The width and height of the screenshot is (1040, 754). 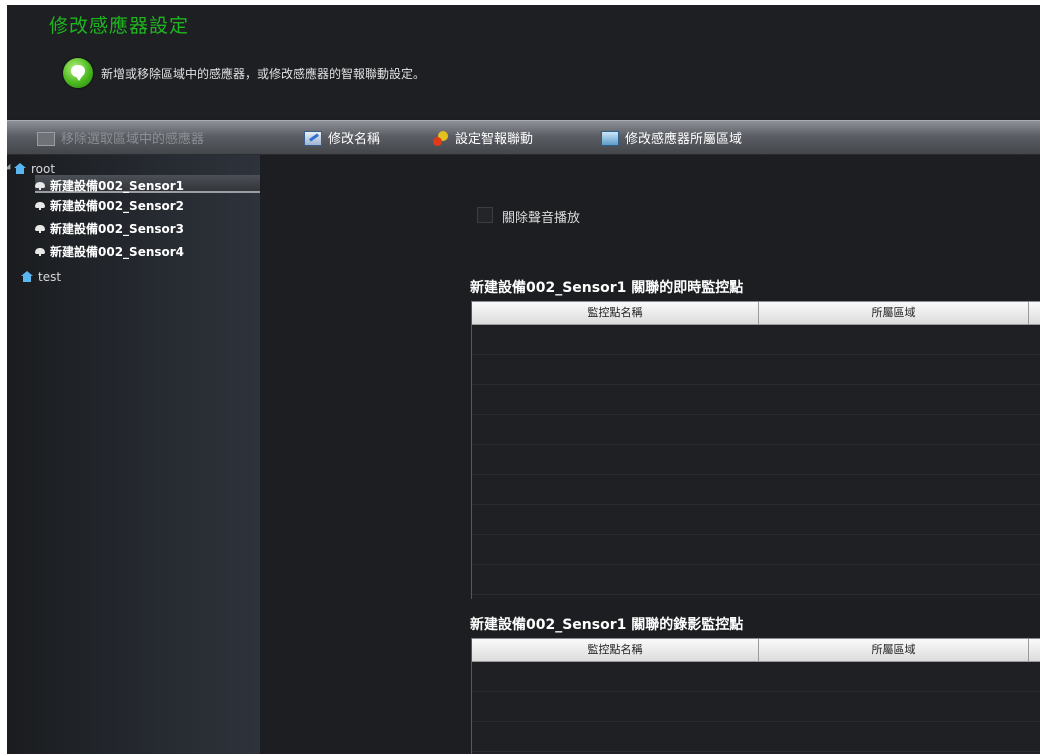 What do you see at coordinates (109, 227) in the screenshot?
I see `tree-node-sensor: 新建設備002_Sensor3` at bounding box center [109, 227].